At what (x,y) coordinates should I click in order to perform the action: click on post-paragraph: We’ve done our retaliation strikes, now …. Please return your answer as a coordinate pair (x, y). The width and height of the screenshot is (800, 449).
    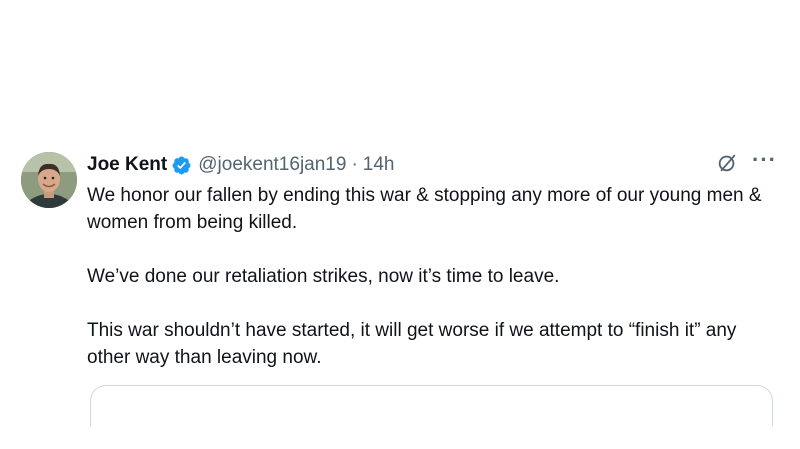
    Looking at the image, I should click on (323, 276).